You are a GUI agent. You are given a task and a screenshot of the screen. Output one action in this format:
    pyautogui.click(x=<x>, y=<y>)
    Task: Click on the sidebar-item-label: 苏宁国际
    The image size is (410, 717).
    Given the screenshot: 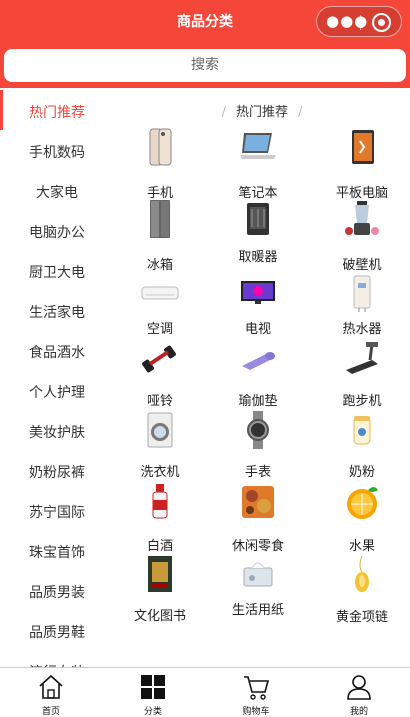 What is the action you would take?
    pyautogui.click(x=57, y=513)
    